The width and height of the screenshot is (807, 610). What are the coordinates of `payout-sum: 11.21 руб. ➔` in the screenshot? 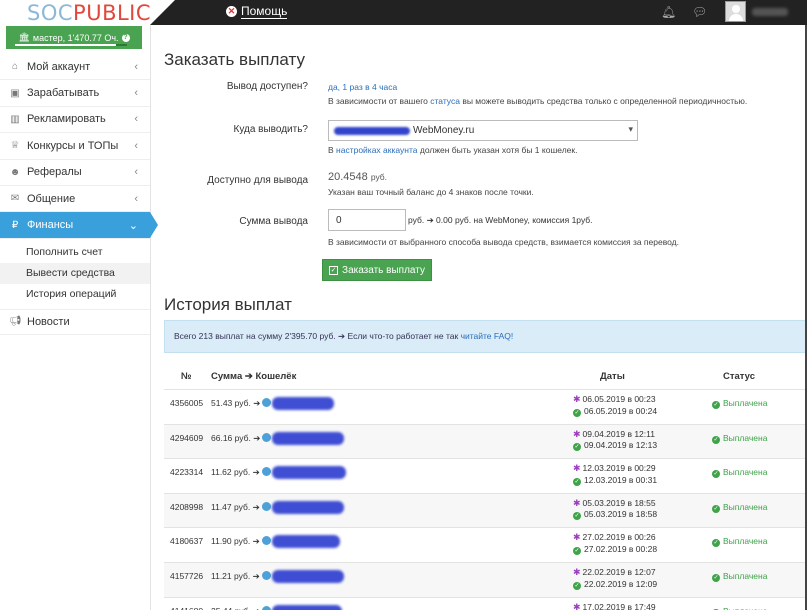 It's located at (241, 576).